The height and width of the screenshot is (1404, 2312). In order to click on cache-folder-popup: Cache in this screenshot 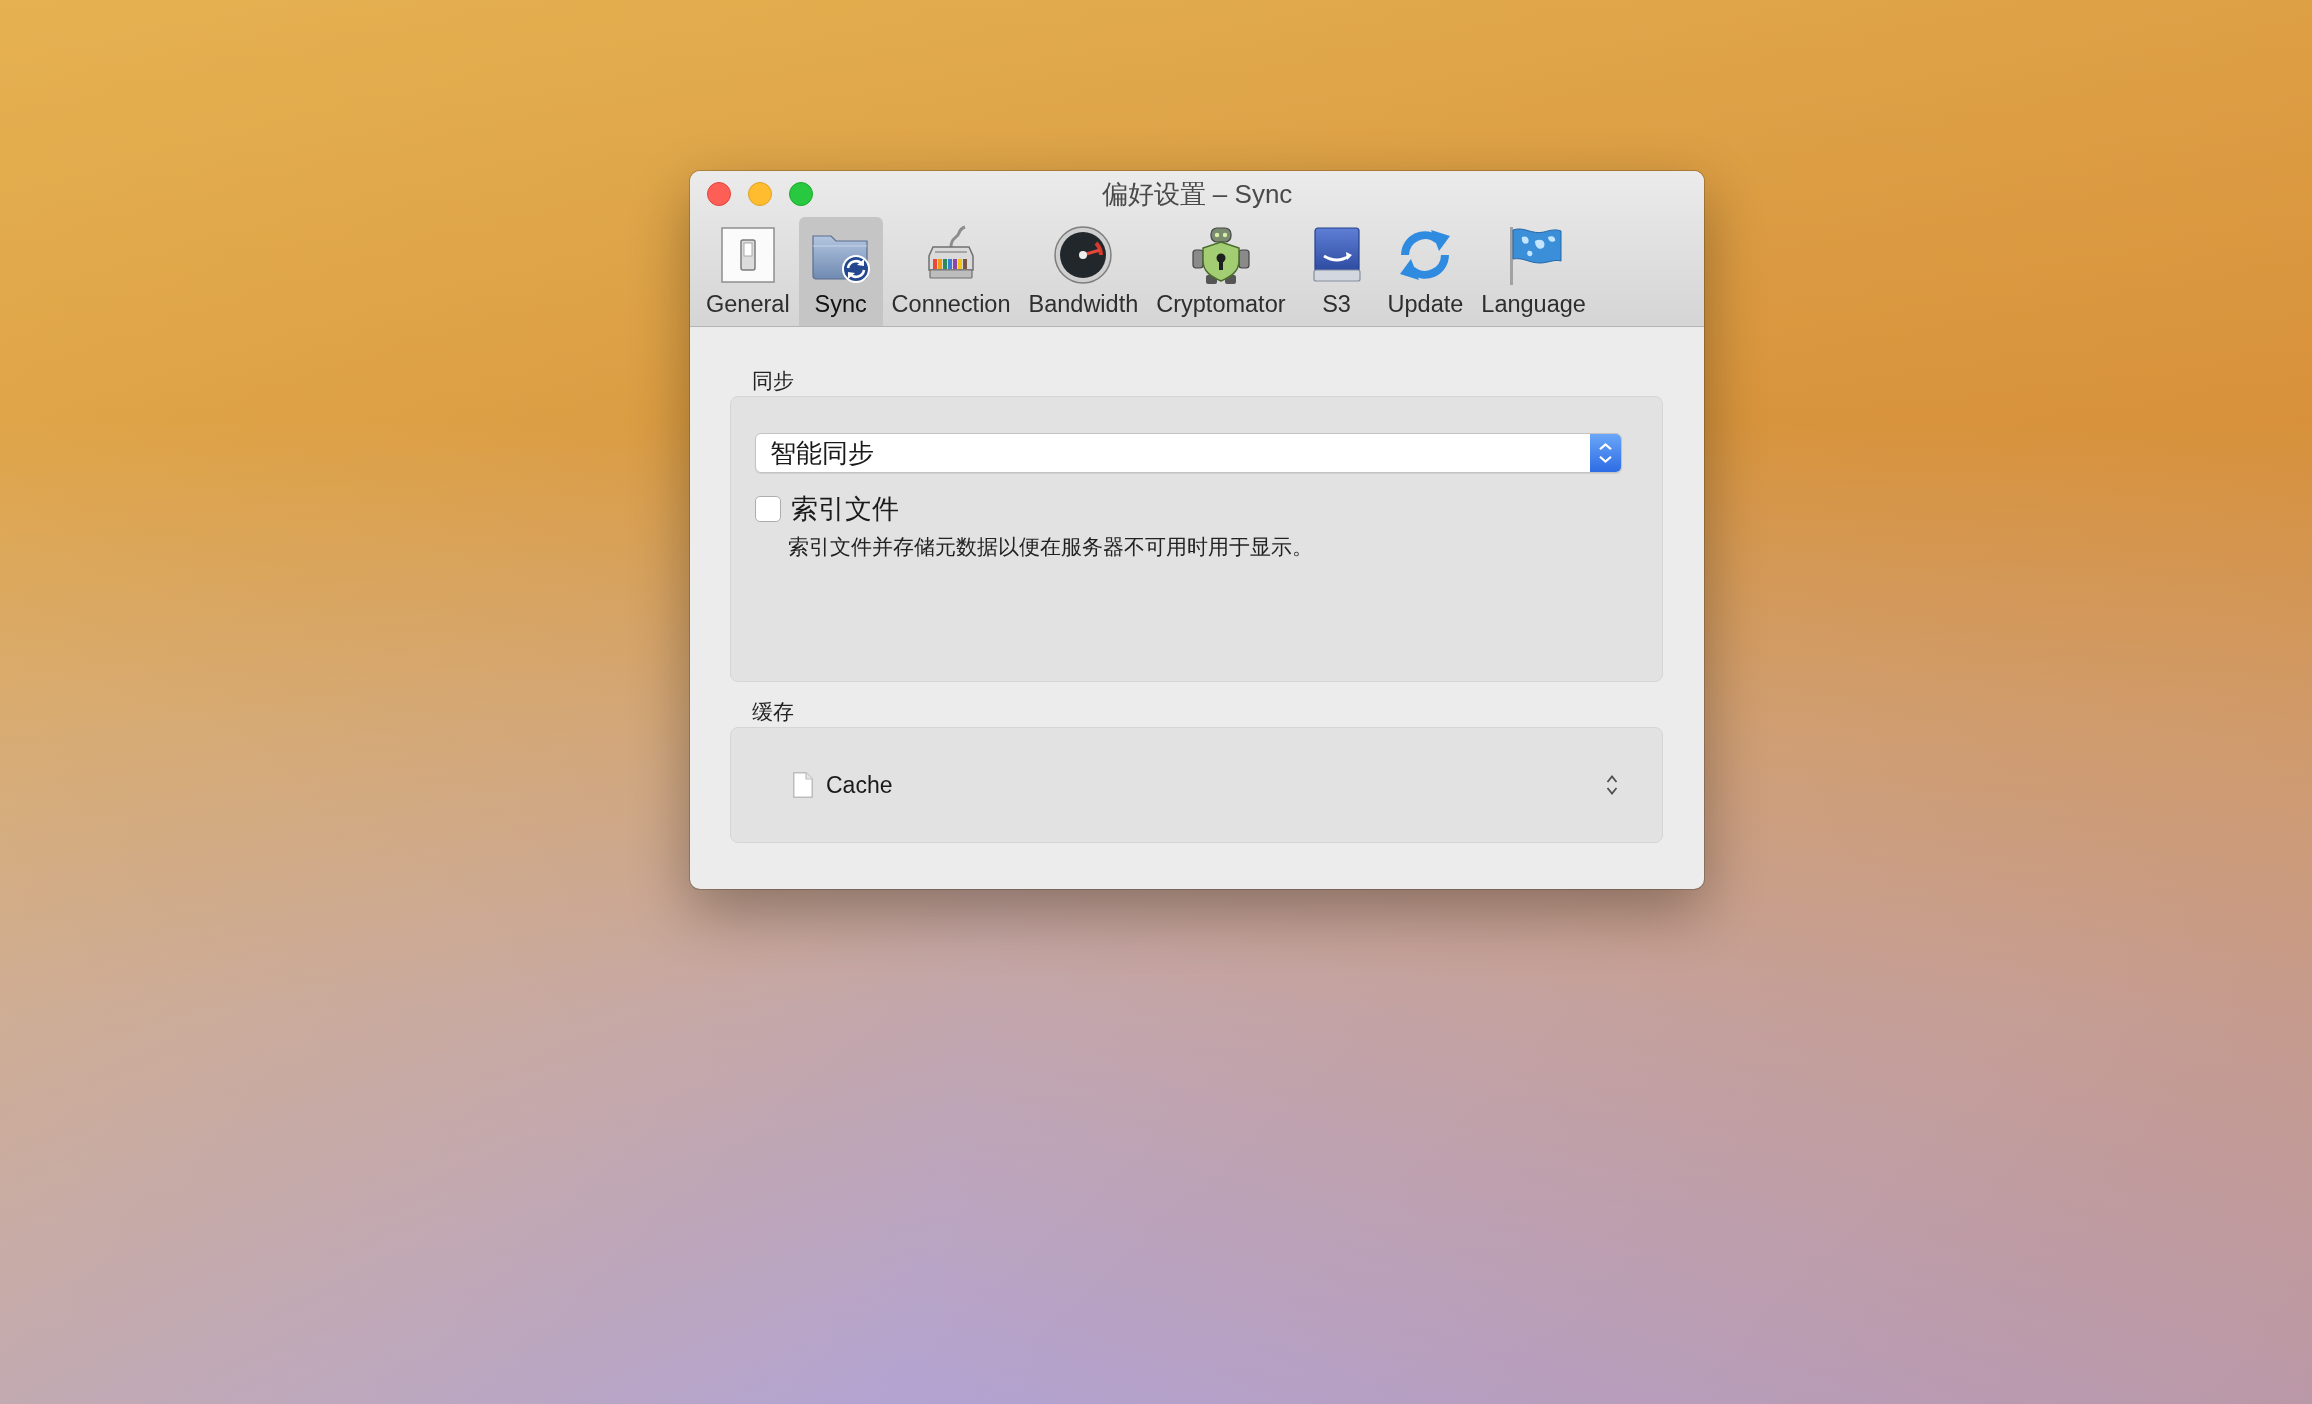, I will do `click(1205, 785)`.